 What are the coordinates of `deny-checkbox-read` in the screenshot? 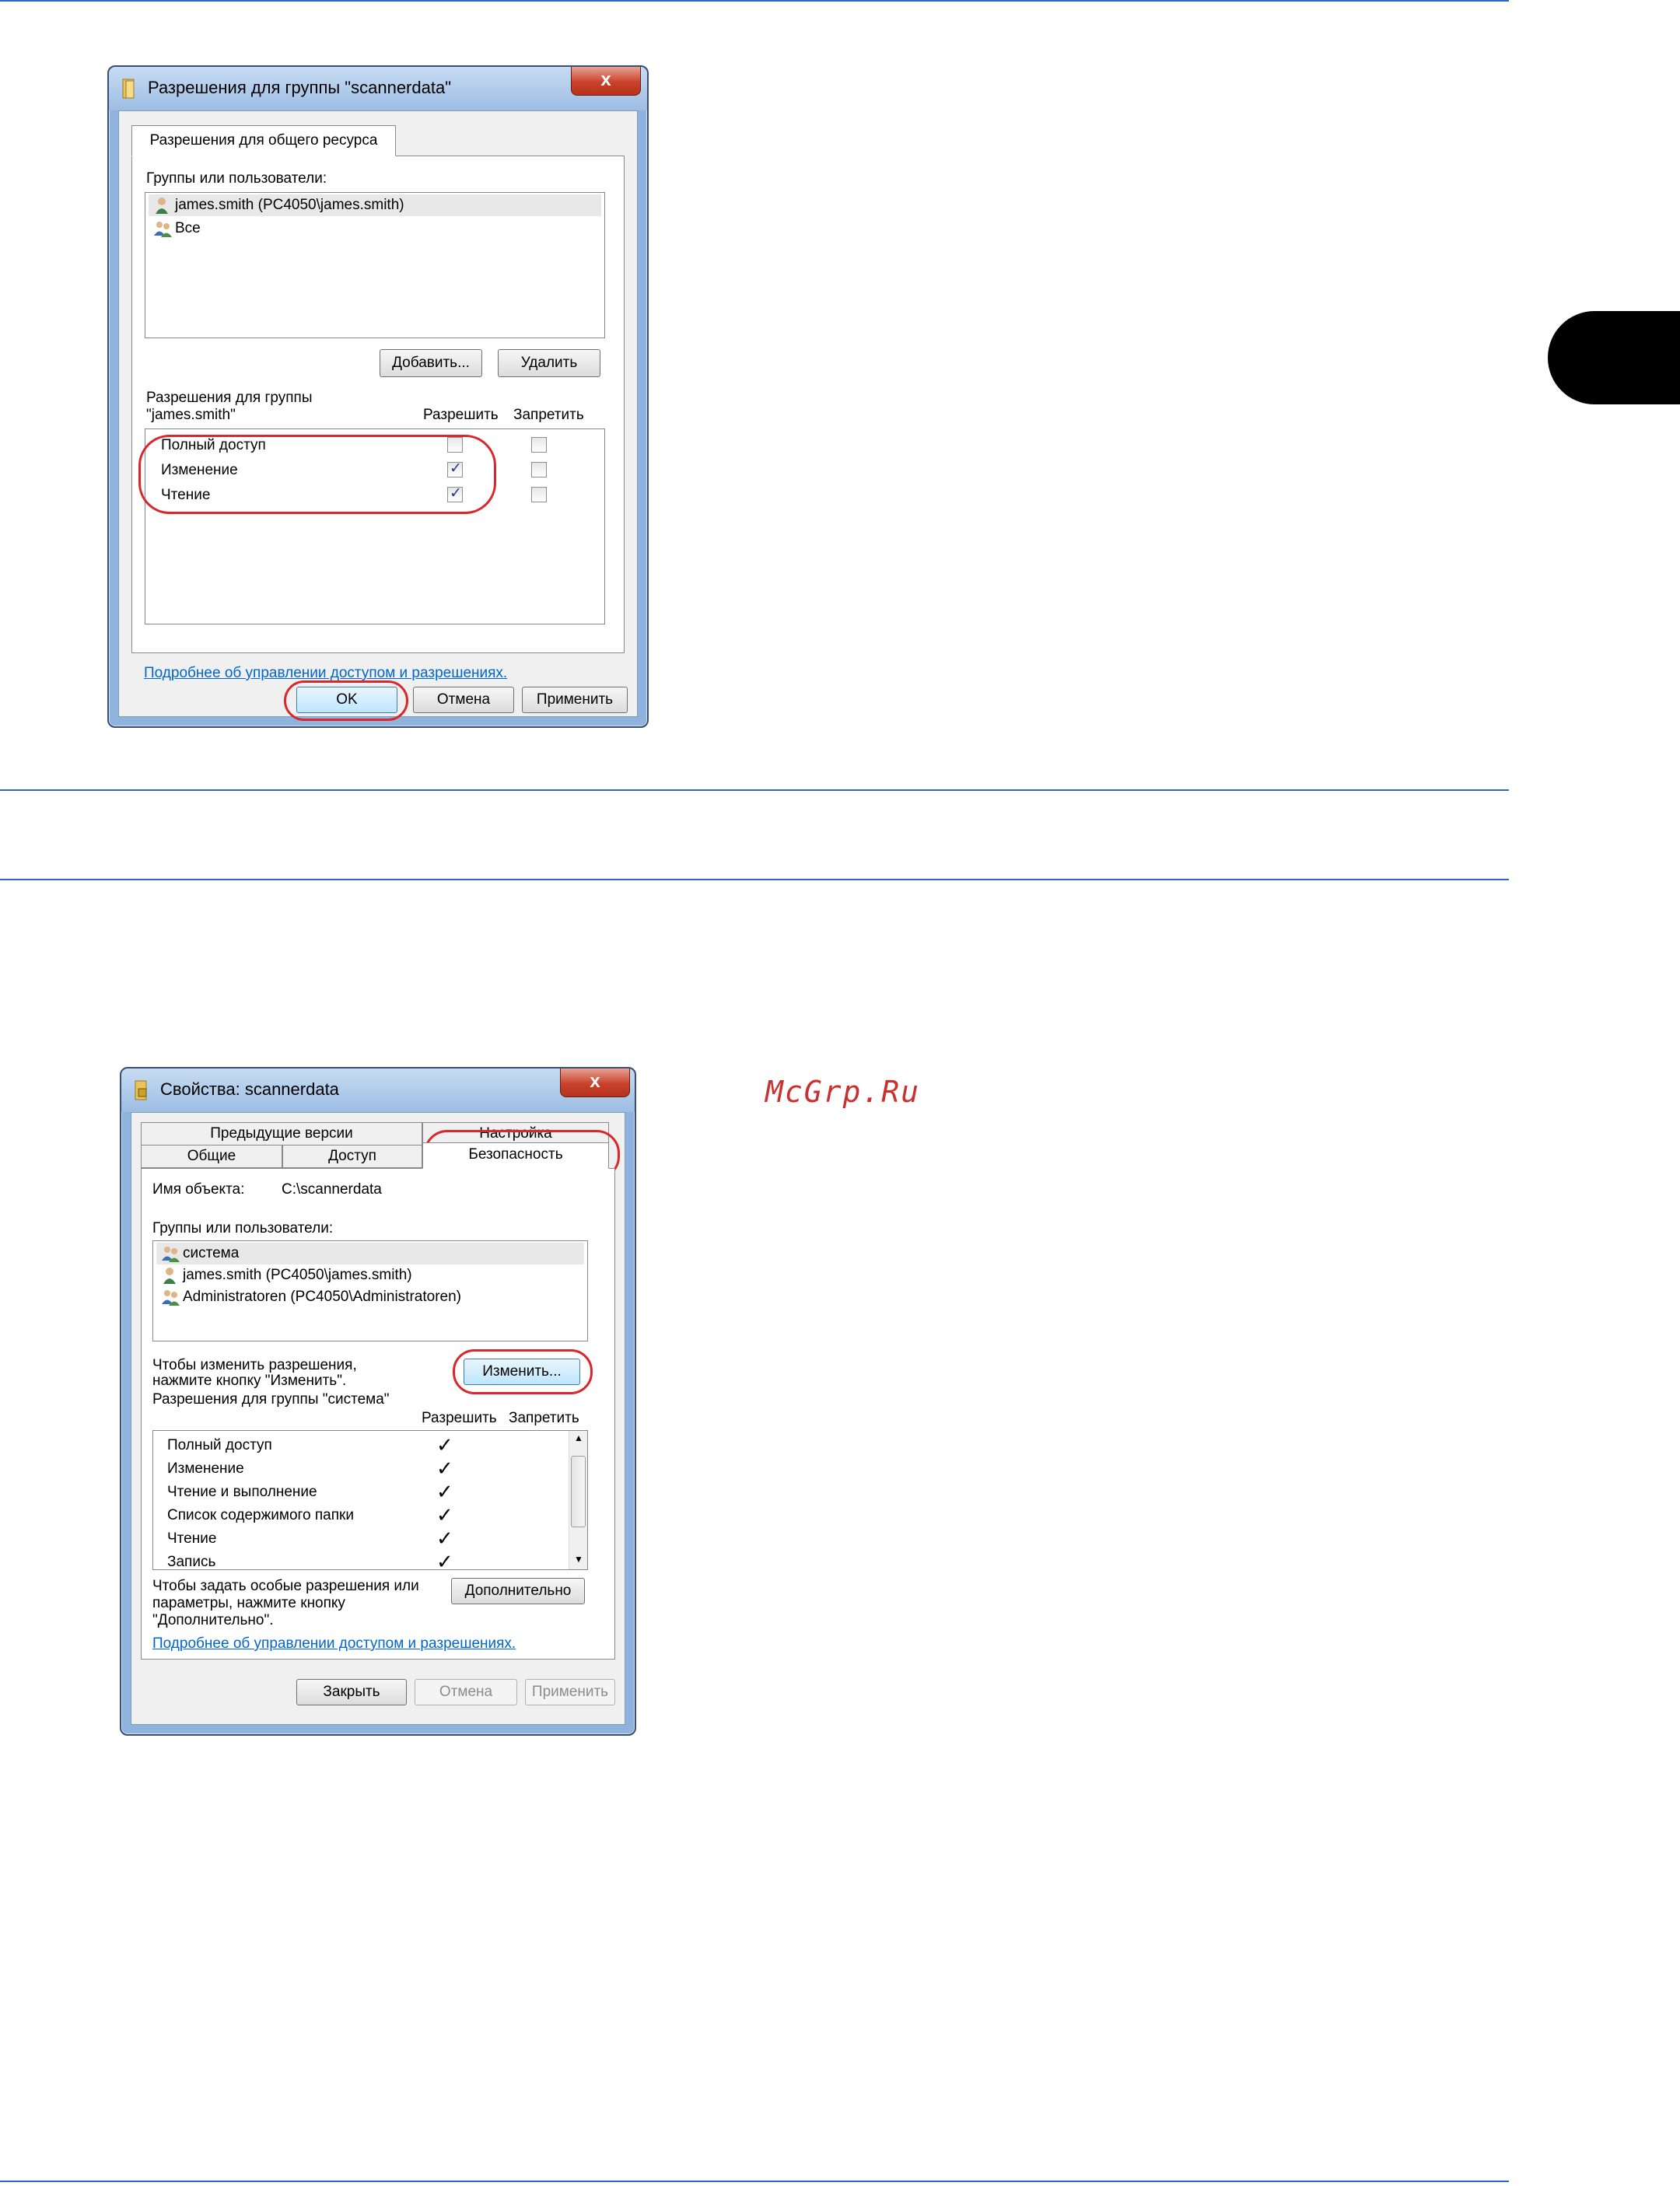 It's located at (539, 494).